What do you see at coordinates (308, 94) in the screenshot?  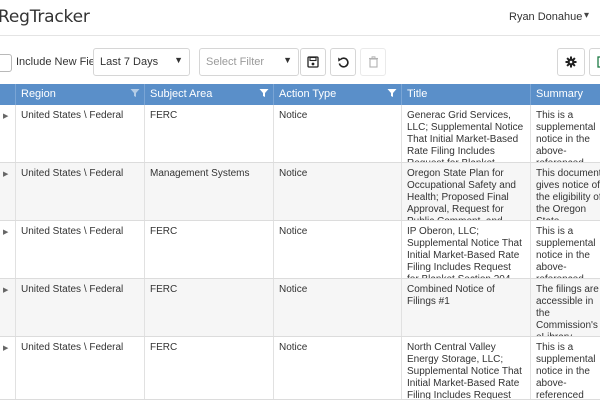 I see `column-header-label: Action Type` at bounding box center [308, 94].